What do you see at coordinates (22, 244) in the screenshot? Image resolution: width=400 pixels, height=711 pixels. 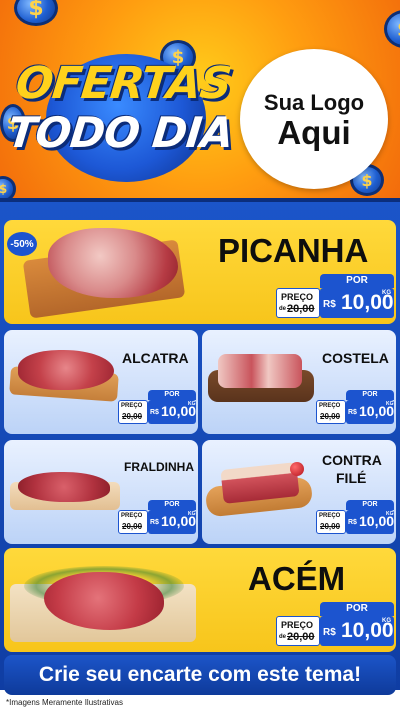 I see `discount-badge: -50%` at bounding box center [22, 244].